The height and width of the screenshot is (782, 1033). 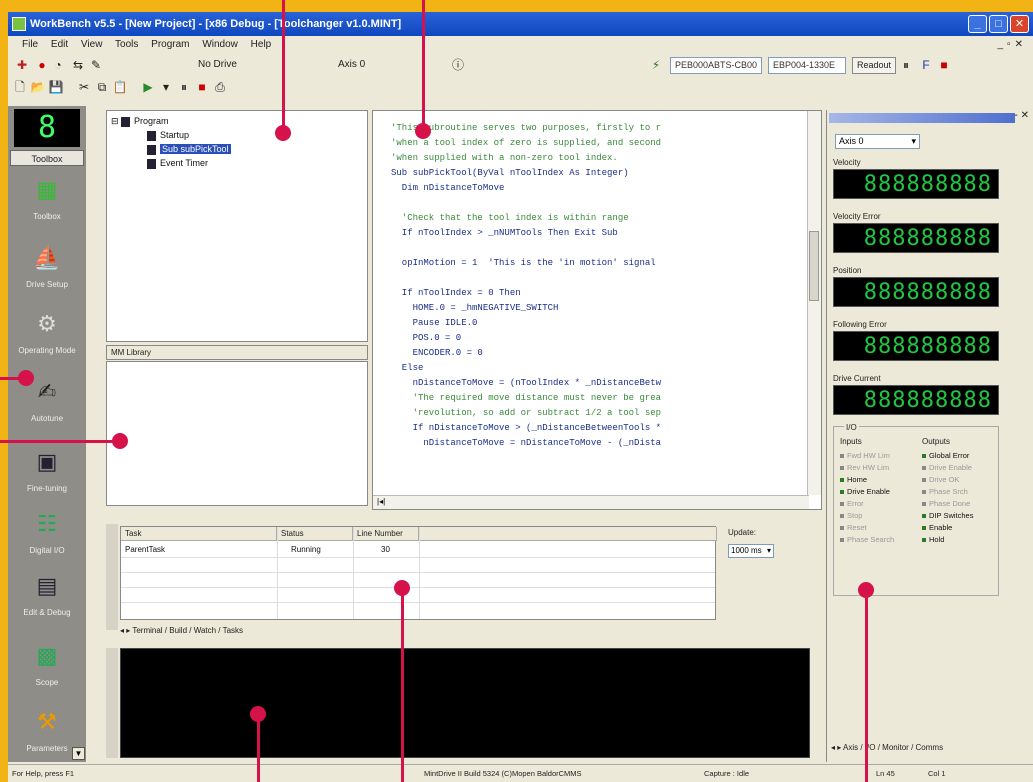 What do you see at coordinates (145, 549) in the screenshot?
I see `task-name: ParentTask` at bounding box center [145, 549].